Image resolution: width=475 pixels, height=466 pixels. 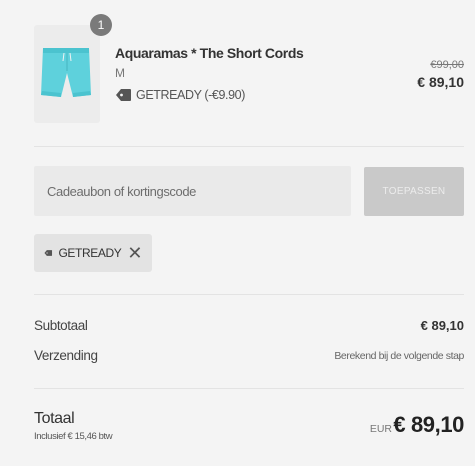 What do you see at coordinates (61, 325) in the screenshot?
I see `subtotal-label: Subtotaal` at bounding box center [61, 325].